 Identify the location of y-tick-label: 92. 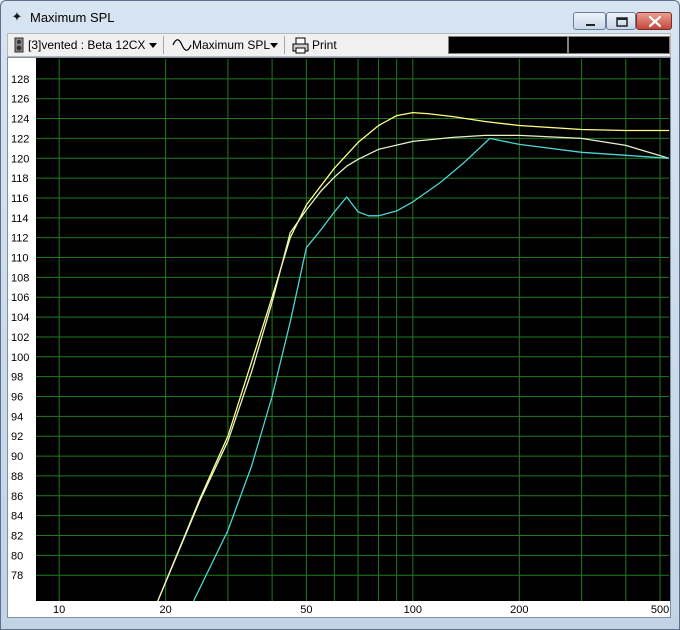
(17, 437).